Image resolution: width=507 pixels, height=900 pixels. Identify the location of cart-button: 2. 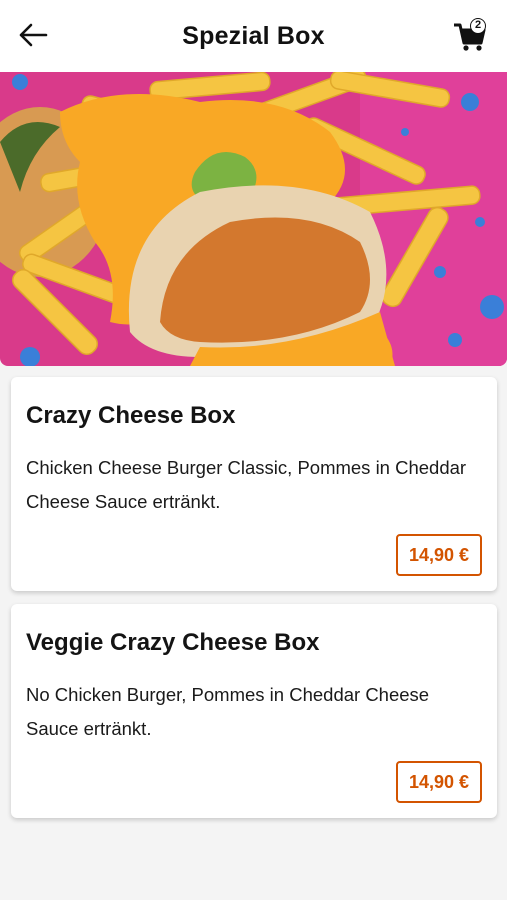
(472, 36).